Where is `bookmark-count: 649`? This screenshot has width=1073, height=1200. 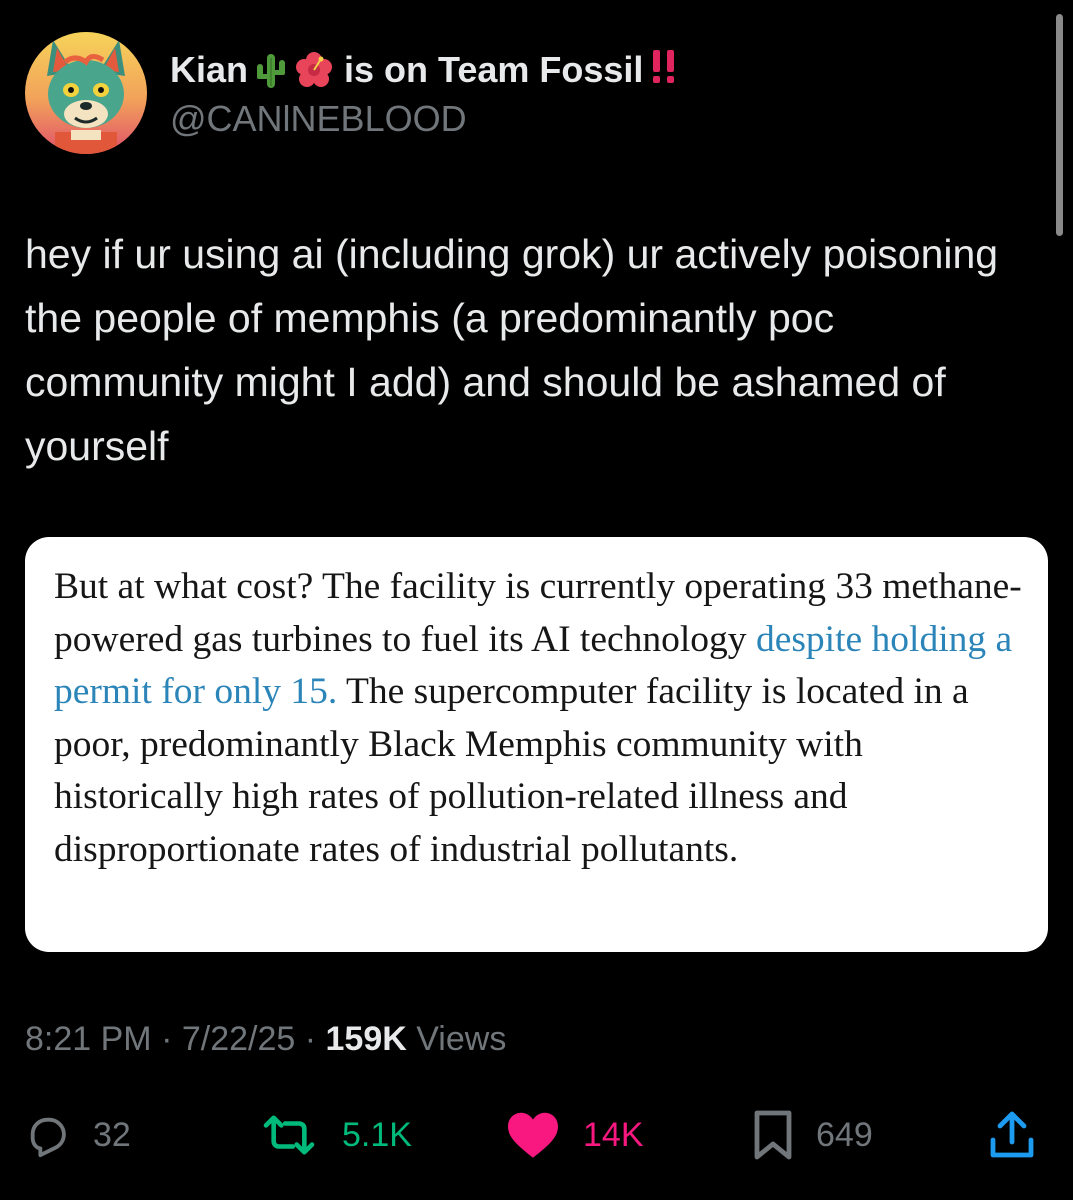
bookmark-count: 649 is located at coordinates (844, 1134).